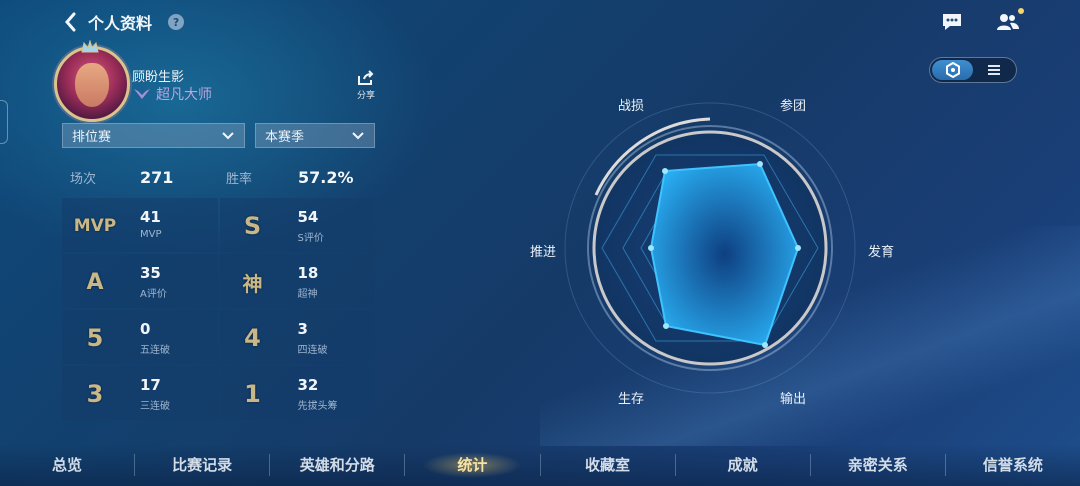 This screenshot has width=1080, height=486. What do you see at coordinates (153, 135) in the screenshot?
I see `mode-dropdown: 排位赛` at bounding box center [153, 135].